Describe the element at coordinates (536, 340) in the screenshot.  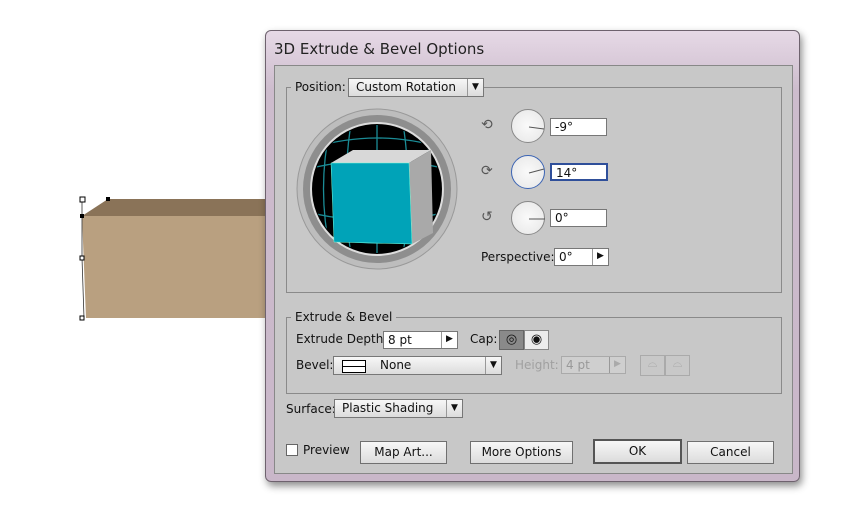
I see `cap-off-button: ◉` at that location.